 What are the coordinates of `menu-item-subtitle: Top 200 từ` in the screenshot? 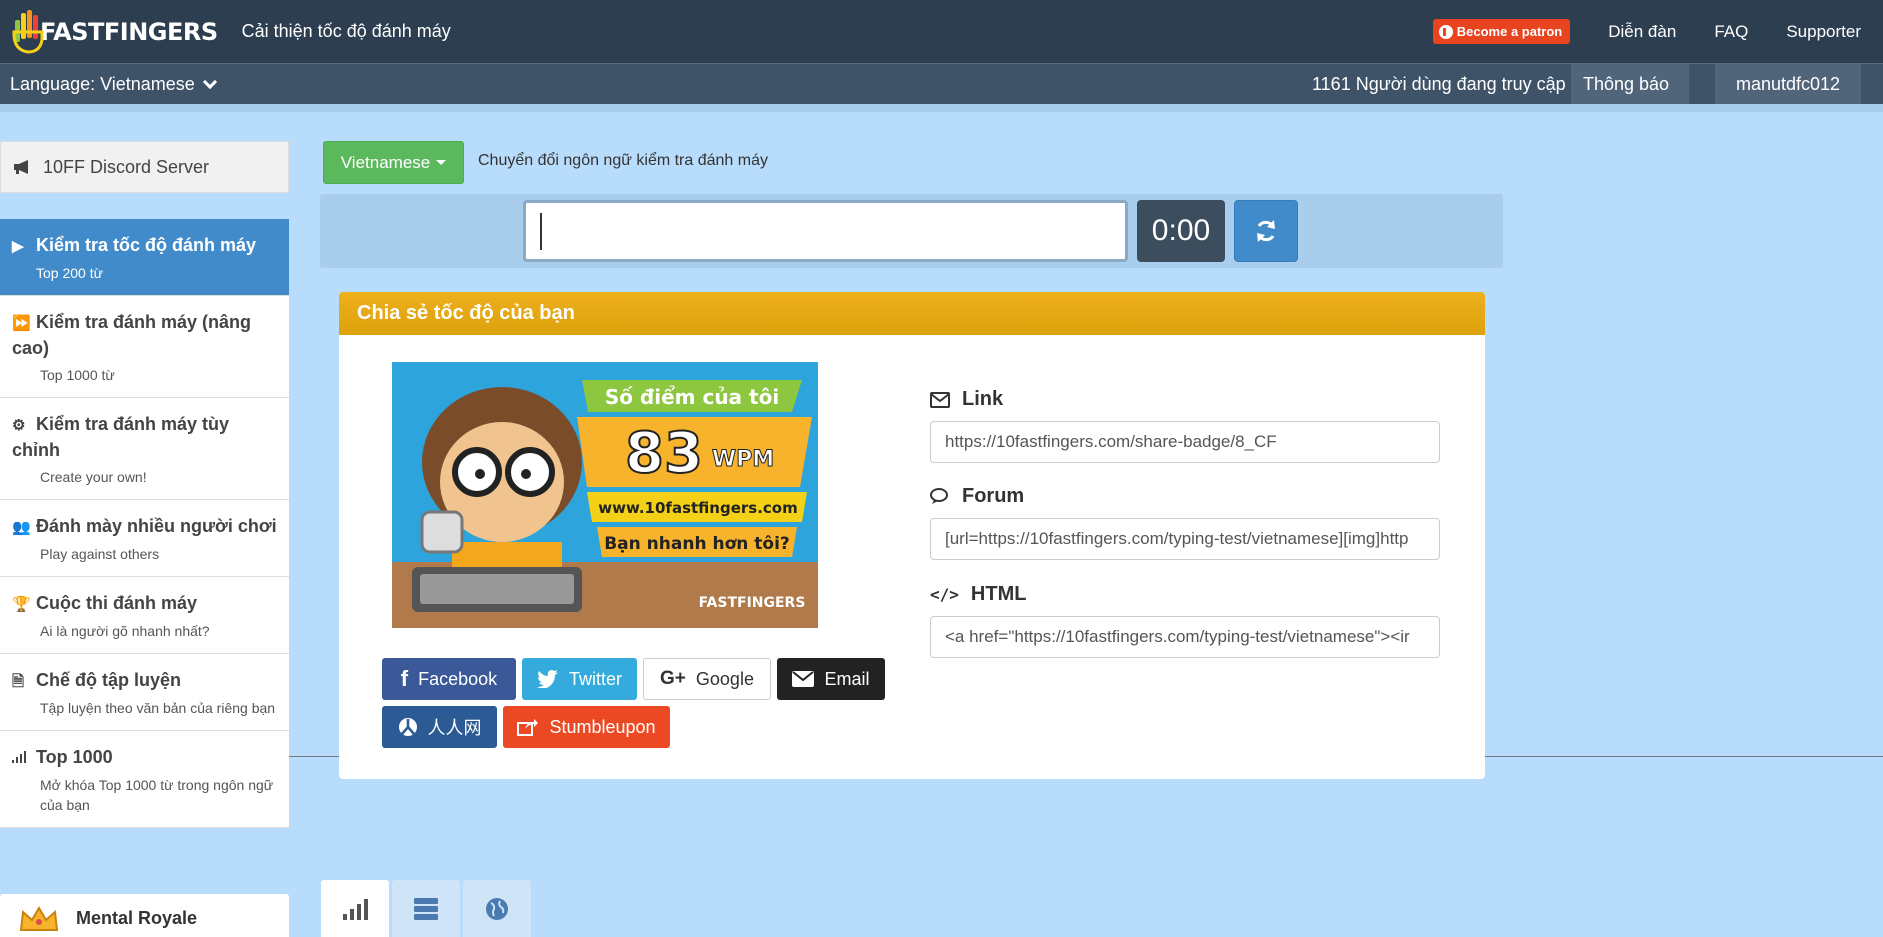 It's located at (69, 273).